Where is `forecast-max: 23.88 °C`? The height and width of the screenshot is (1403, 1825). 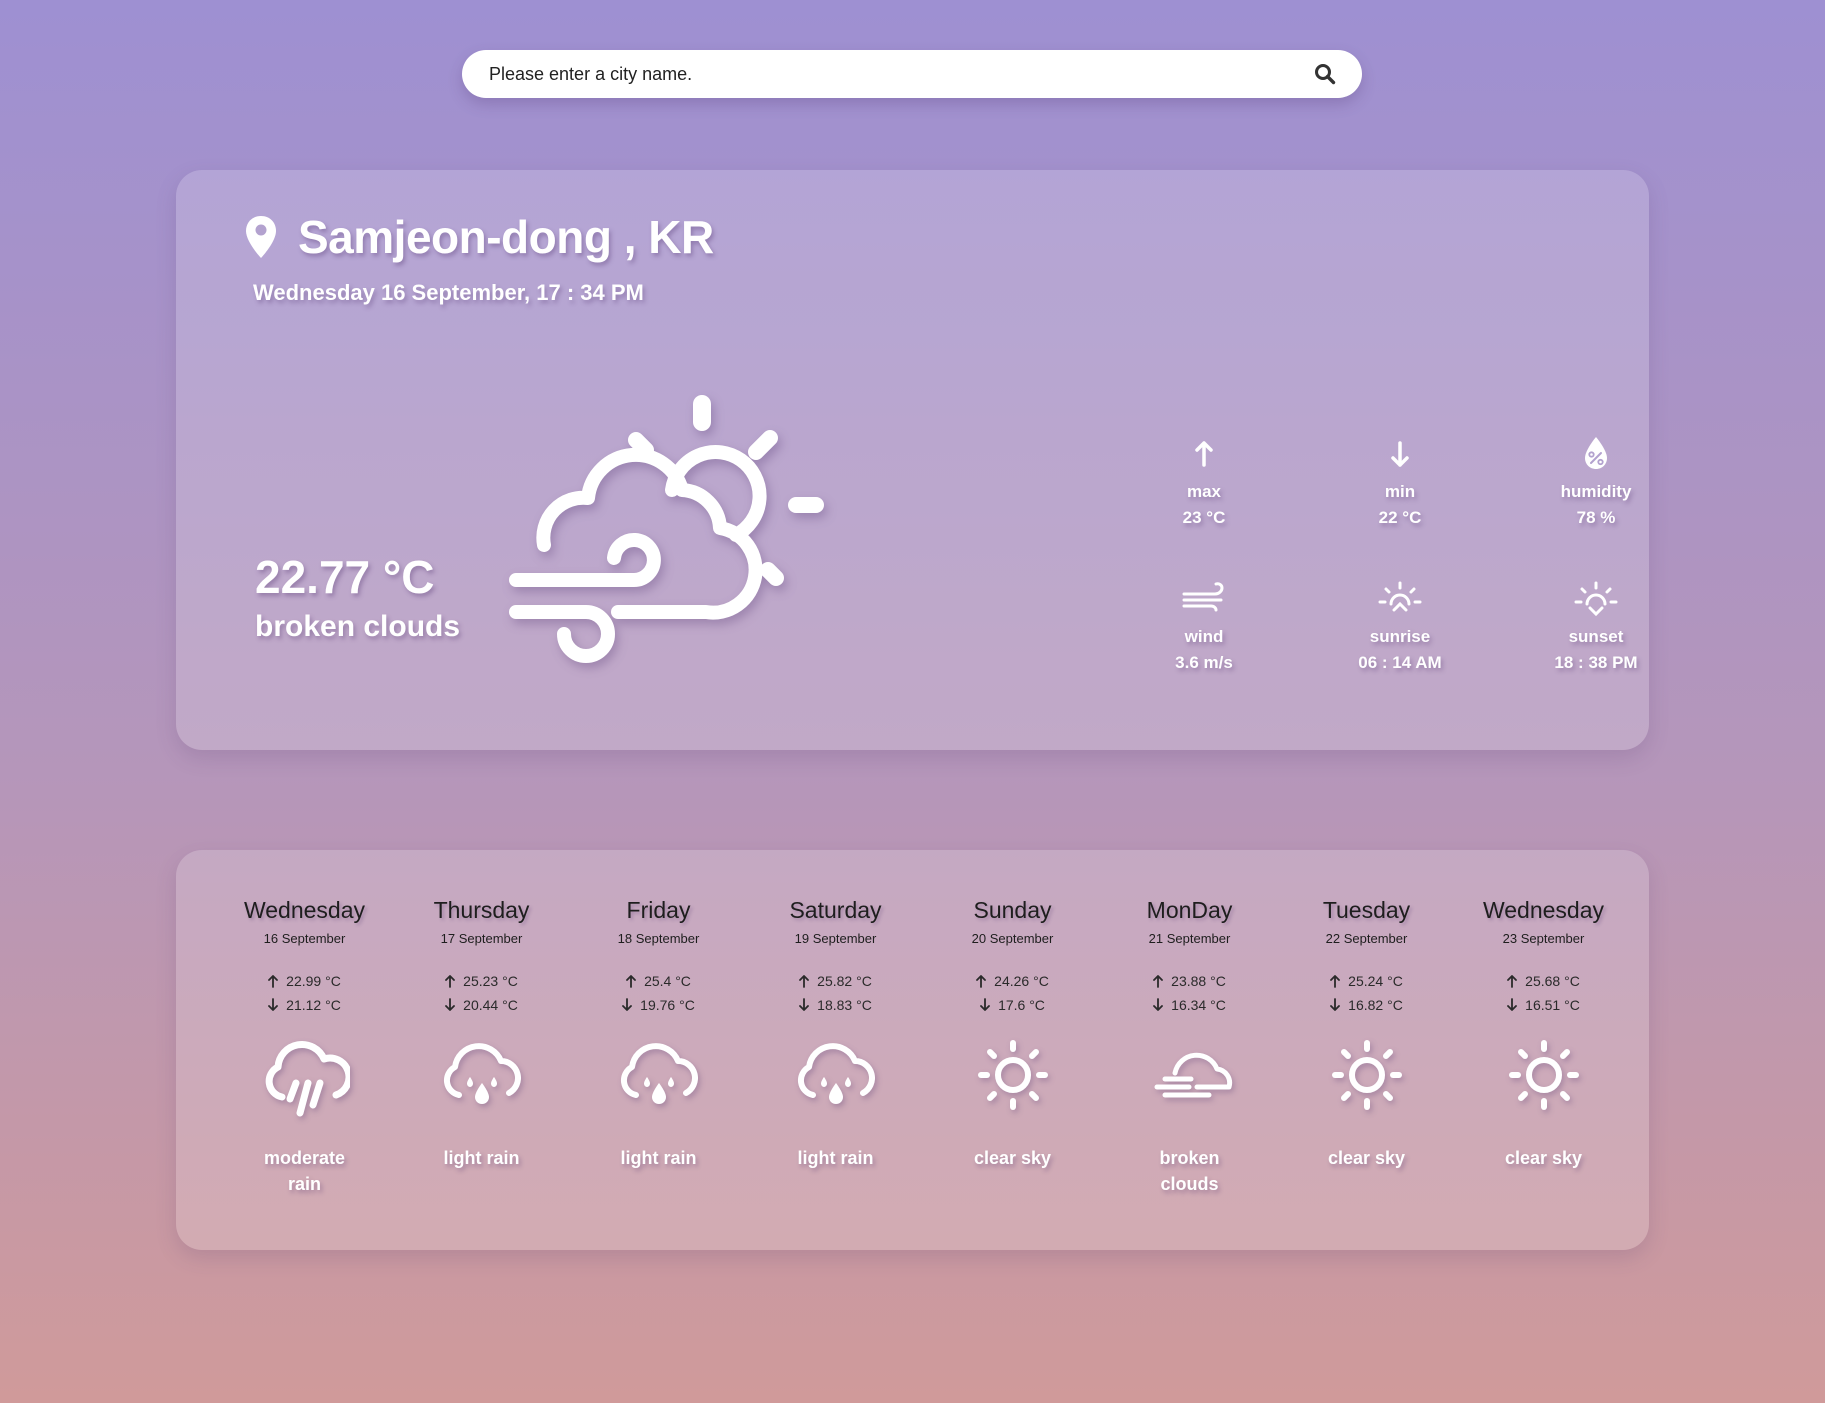 forecast-max: 23.88 °C is located at coordinates (1189, 981).